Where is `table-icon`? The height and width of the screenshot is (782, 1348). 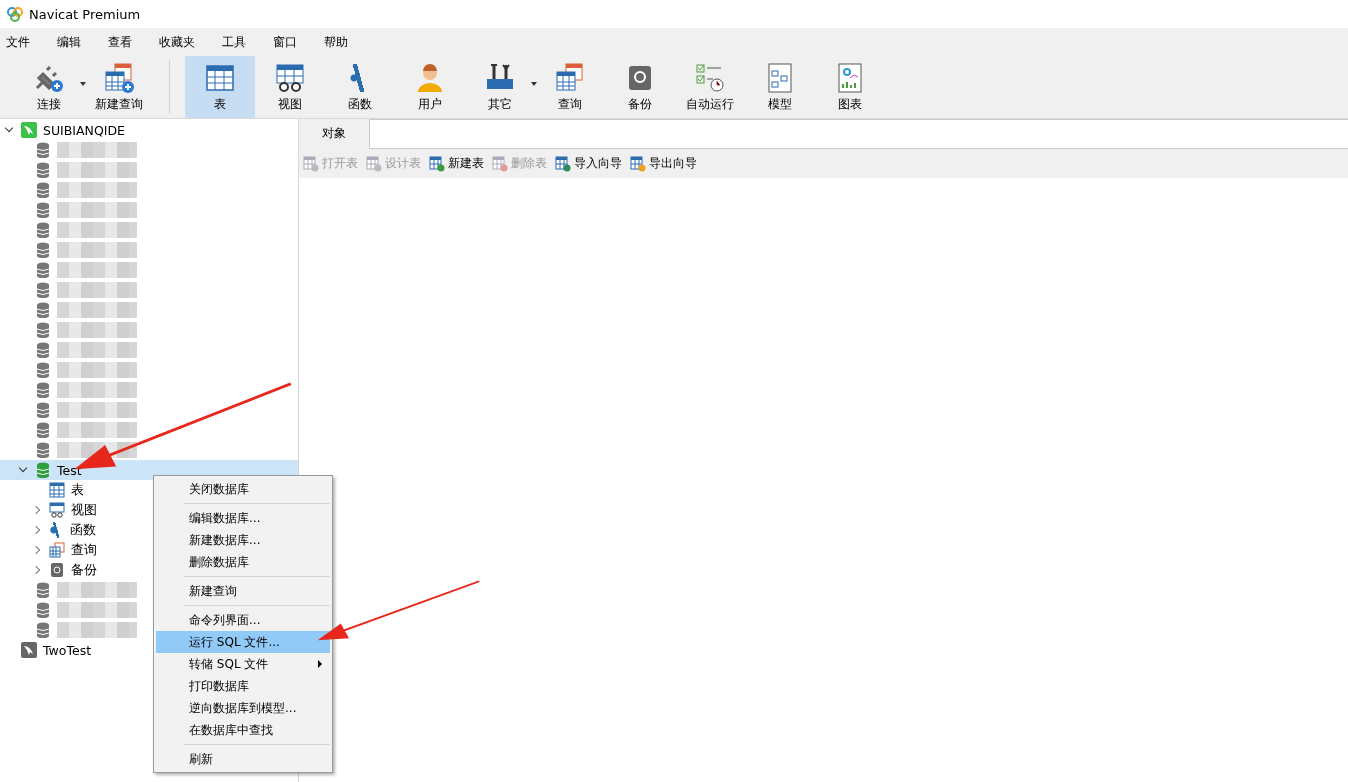
table-icon is located at coordinates (57, 490).